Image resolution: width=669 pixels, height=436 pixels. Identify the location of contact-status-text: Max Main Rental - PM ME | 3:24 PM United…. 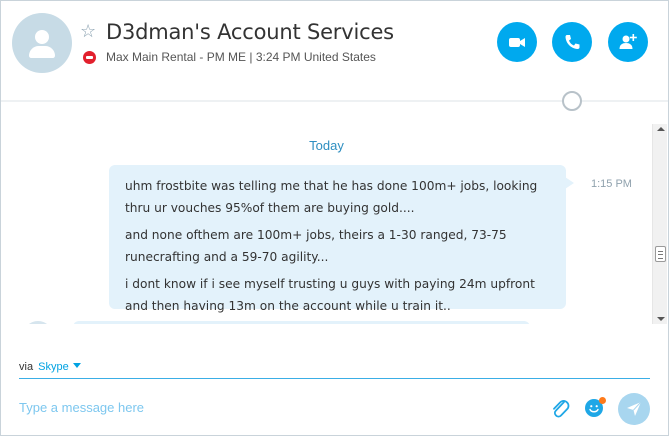
(241, 57).